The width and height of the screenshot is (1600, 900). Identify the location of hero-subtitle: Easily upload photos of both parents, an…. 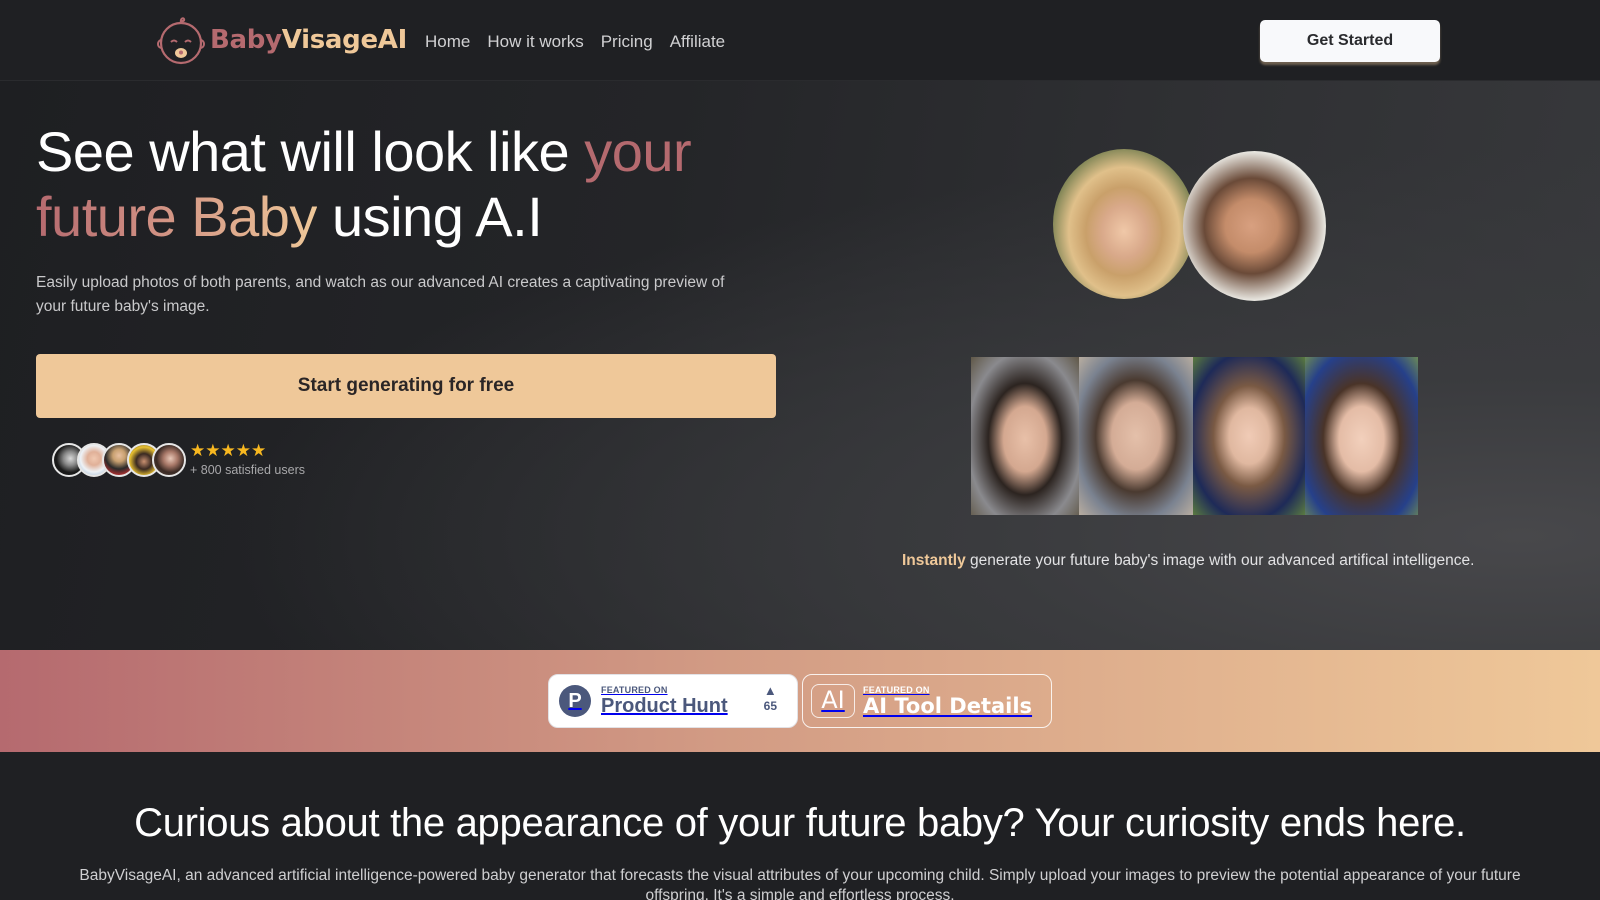
(380, 294).